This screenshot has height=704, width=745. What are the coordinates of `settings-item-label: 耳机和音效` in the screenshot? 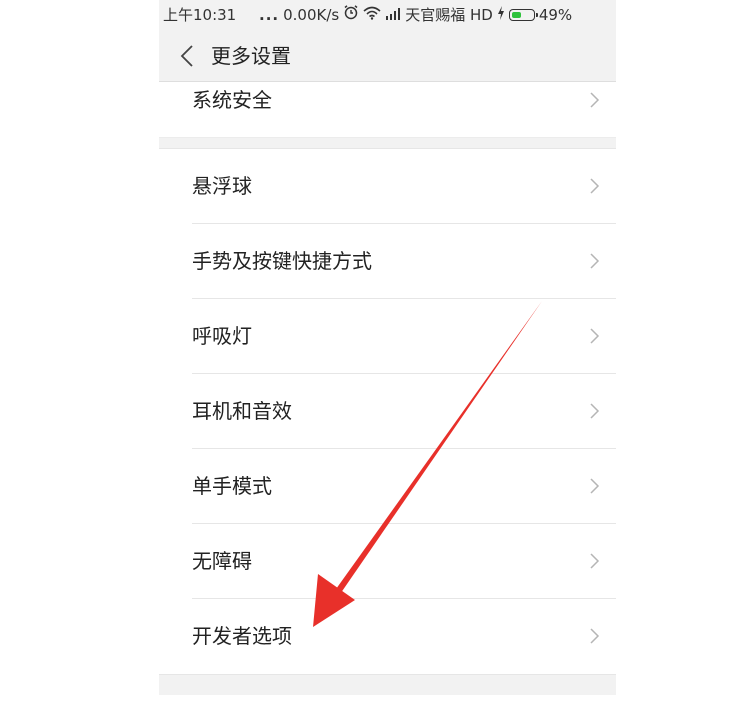 It's located at (242, 411).